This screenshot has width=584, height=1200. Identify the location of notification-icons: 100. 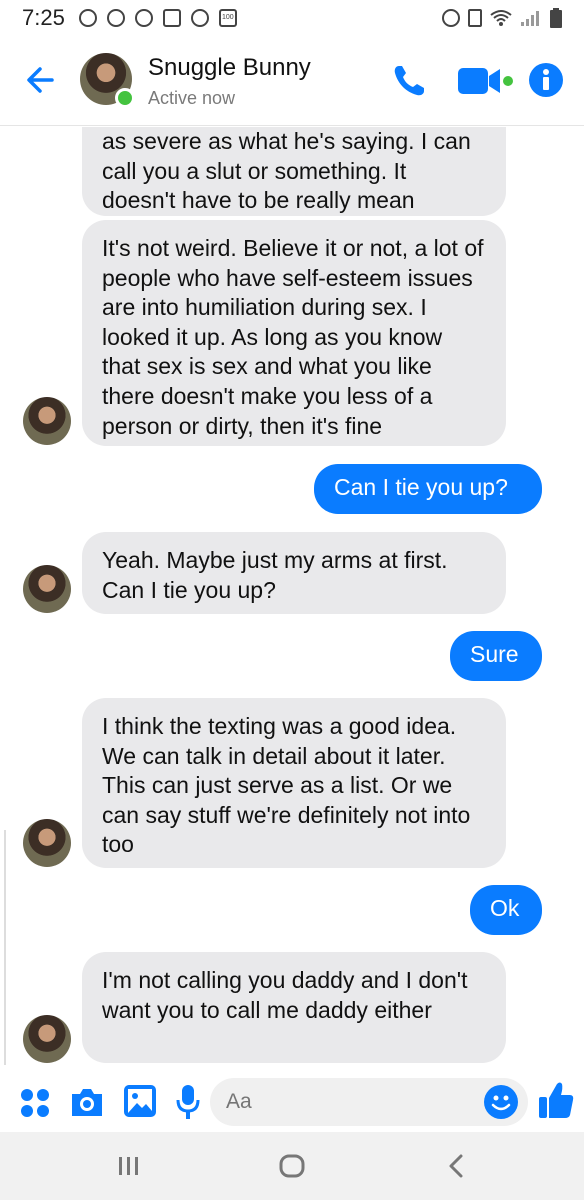
(157, 18).